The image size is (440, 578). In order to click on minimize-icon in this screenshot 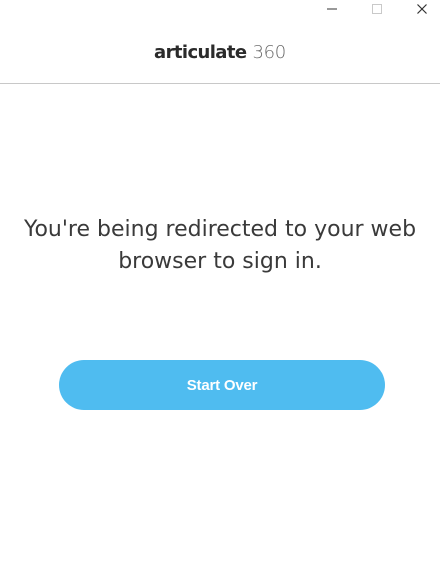, I will do `click(332, 11)`.